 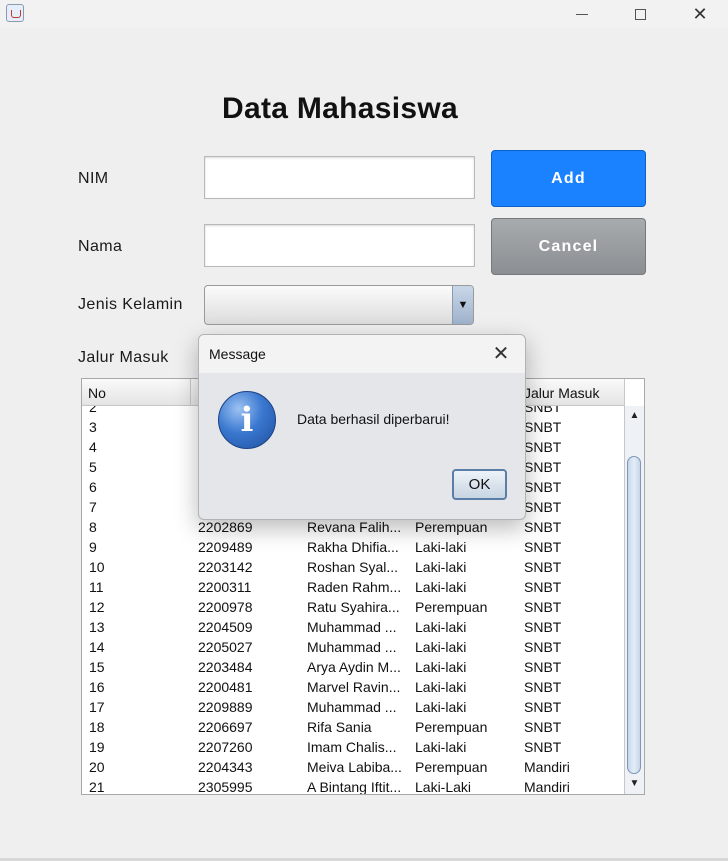 I want to click on cell-no: 8, so click(x=93, y=527).